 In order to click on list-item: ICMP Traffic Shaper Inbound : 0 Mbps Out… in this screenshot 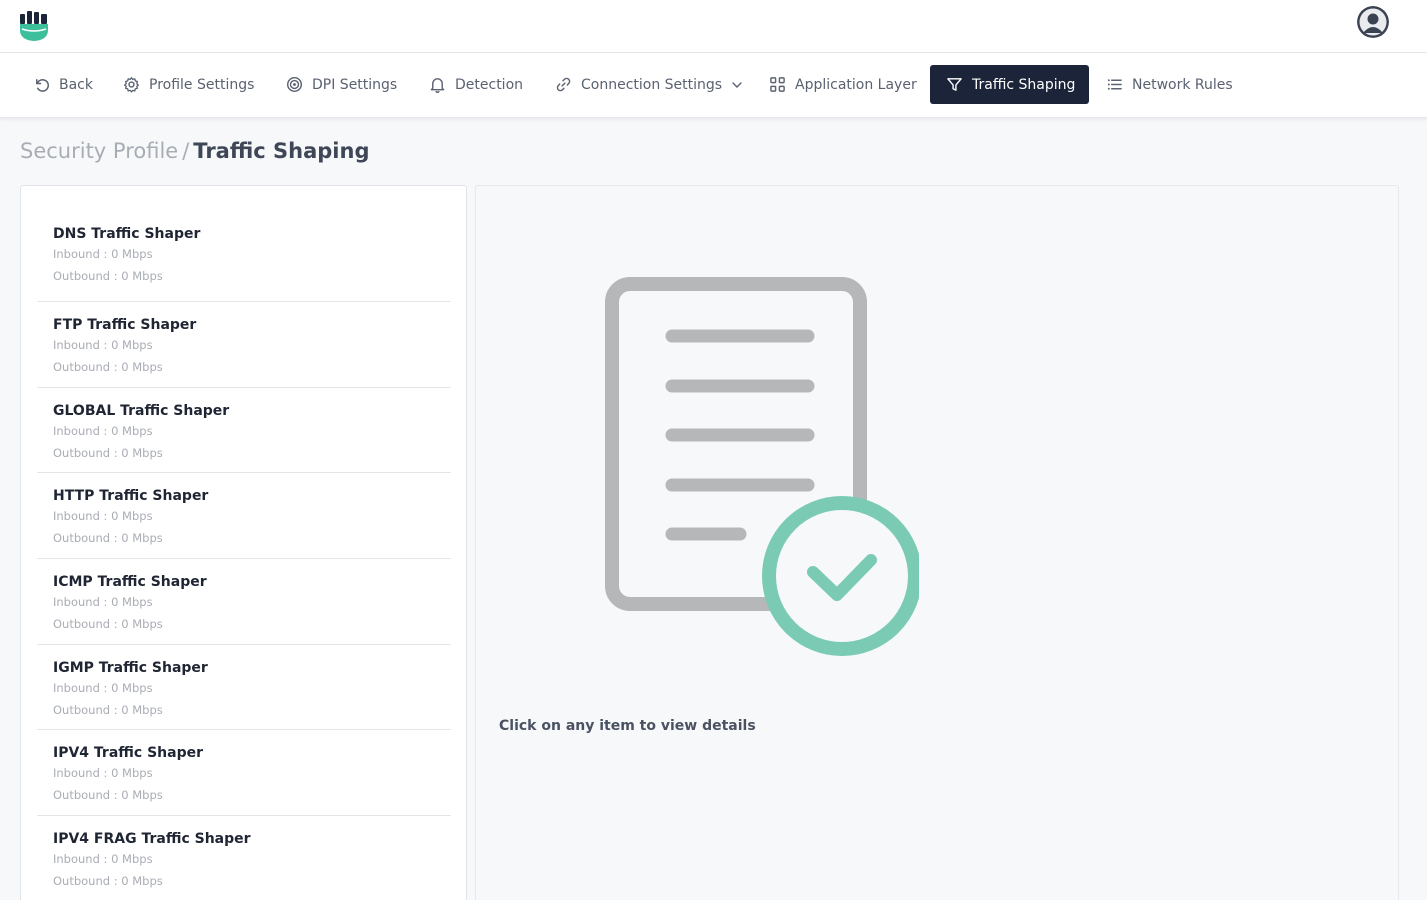, I will do `click(244, 602)`.